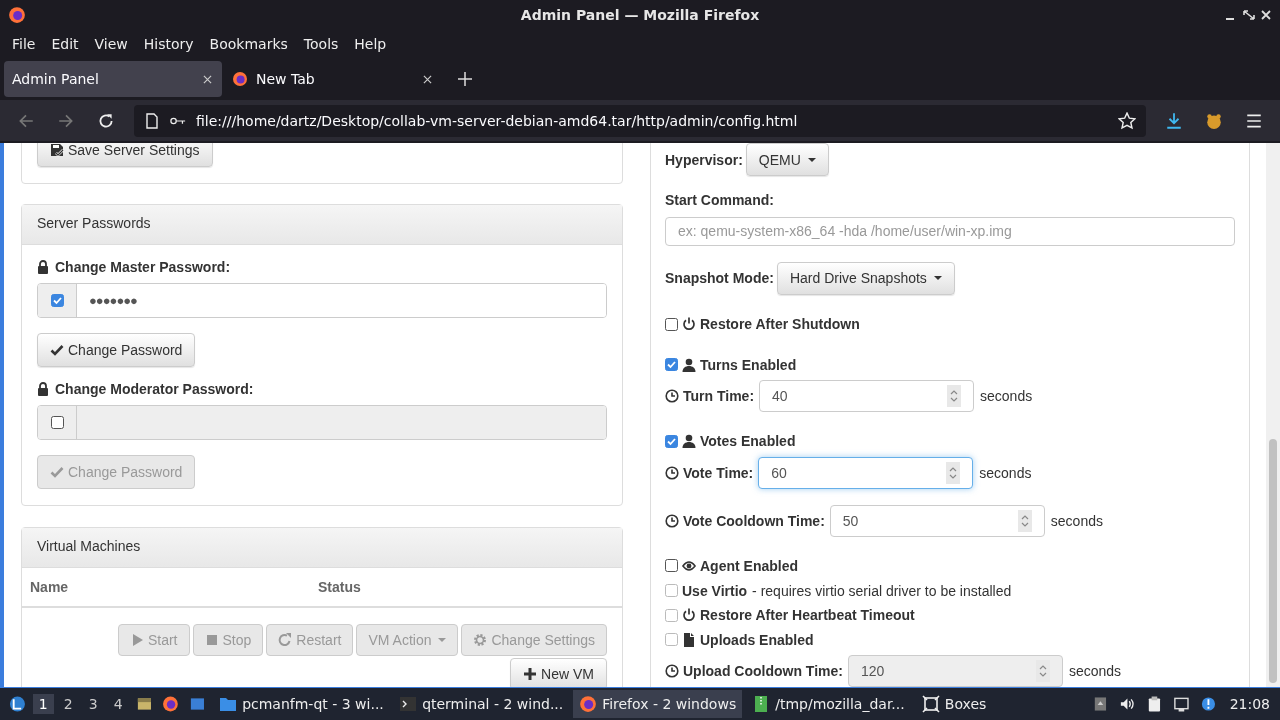  I want to click on field-label: Vote Time:, so click(718, 472).